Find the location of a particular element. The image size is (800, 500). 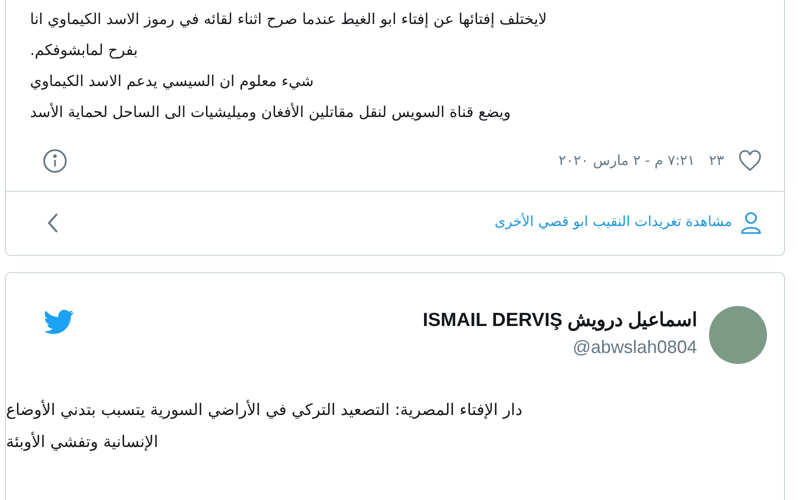

tweet-text: لايختلف إفتائها عن إفتاء ابو الغيط عندما صرح اثناء لقائه في رموز الاسد الكيماوي انا is located at coordinates (288, 19).